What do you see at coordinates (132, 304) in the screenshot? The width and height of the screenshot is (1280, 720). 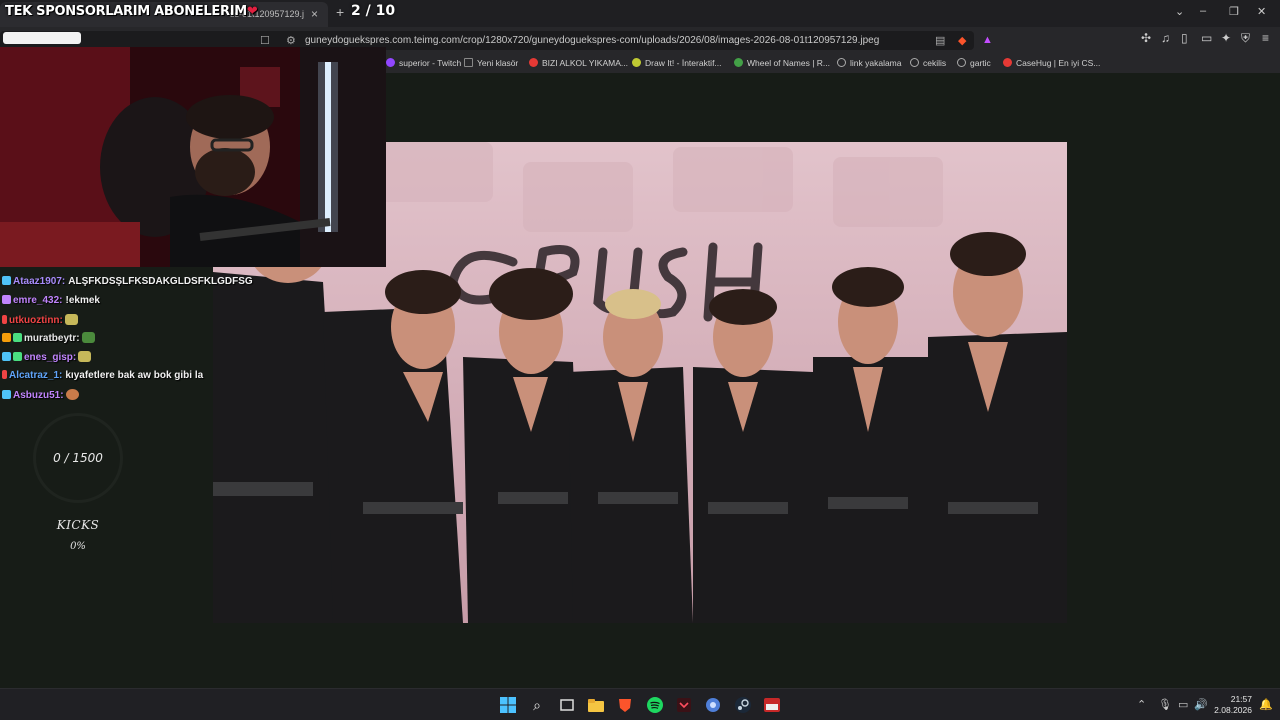 I see `chat-message: emre_432: !ekmek` at bounding box center [132, 304].